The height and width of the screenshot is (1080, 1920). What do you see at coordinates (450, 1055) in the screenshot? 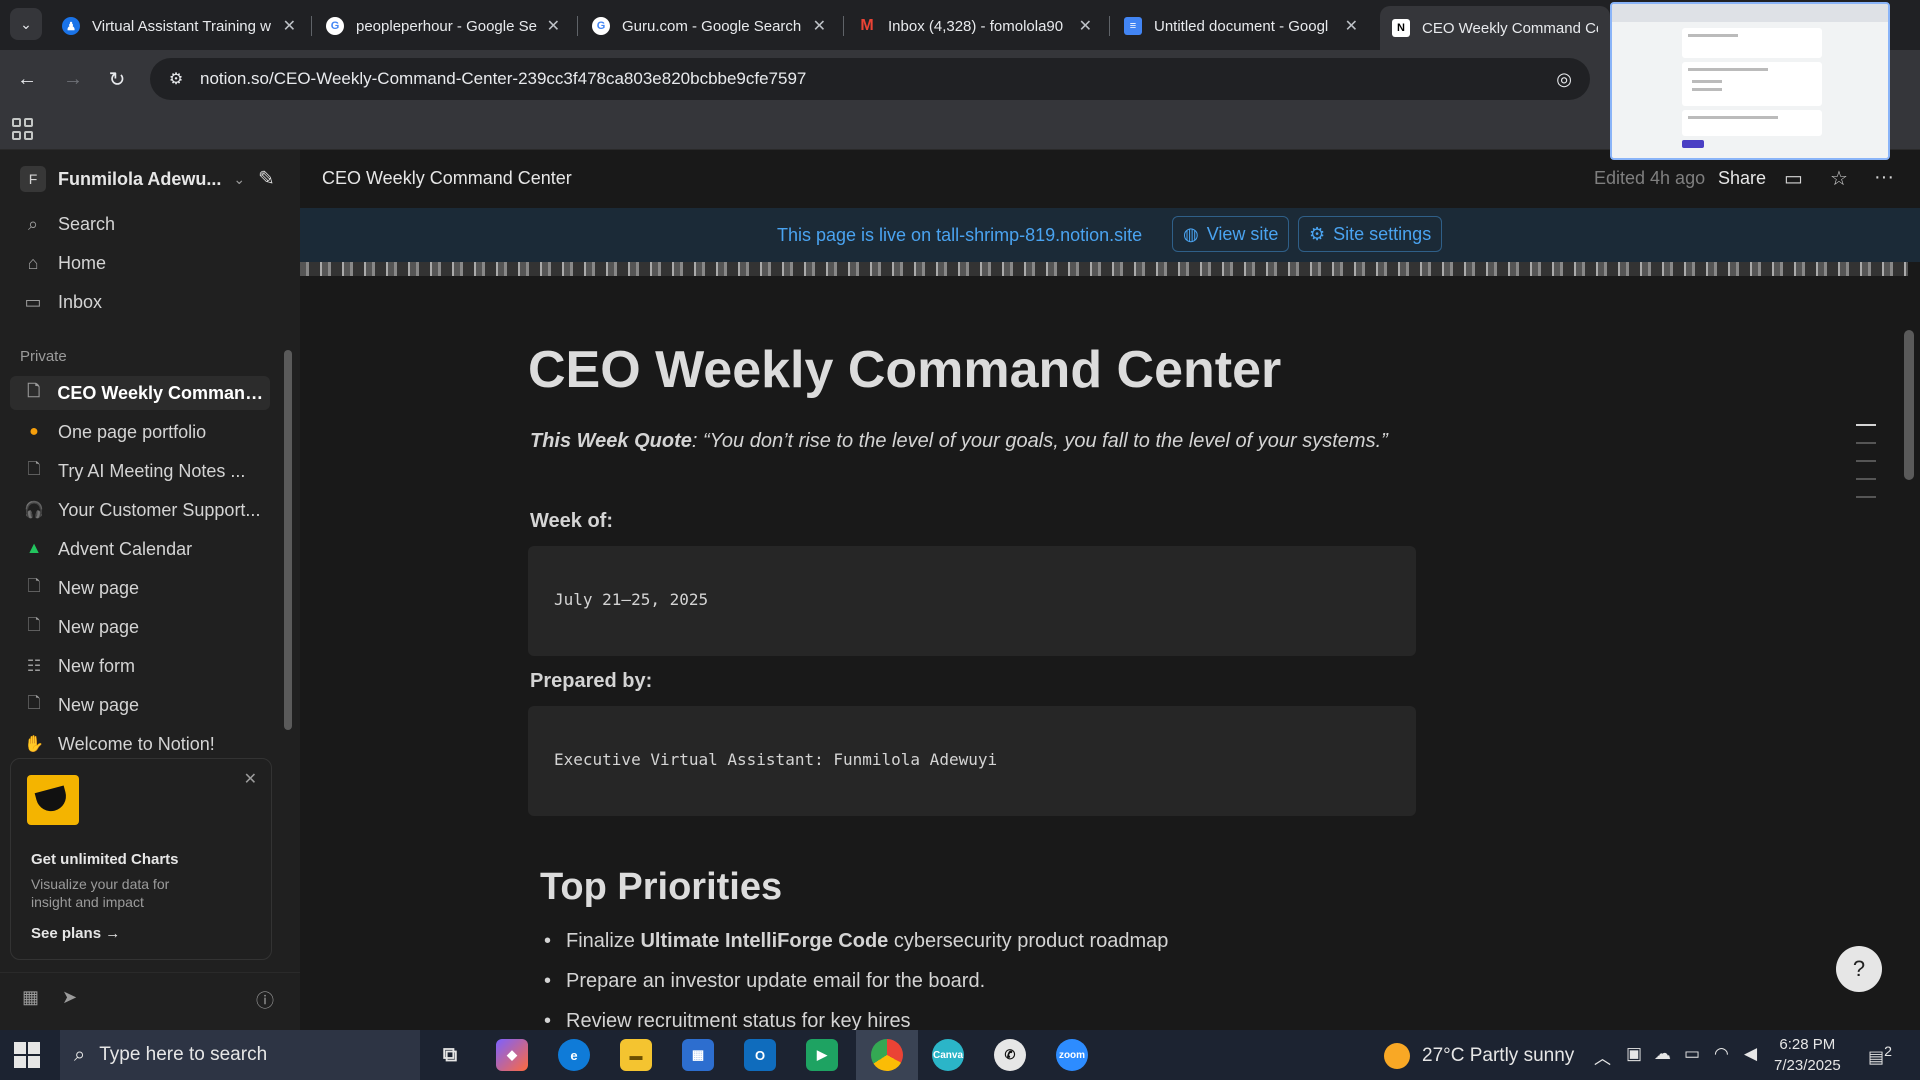
I see `task-view-icon: ⧉` at bounding box center [450, 1055].